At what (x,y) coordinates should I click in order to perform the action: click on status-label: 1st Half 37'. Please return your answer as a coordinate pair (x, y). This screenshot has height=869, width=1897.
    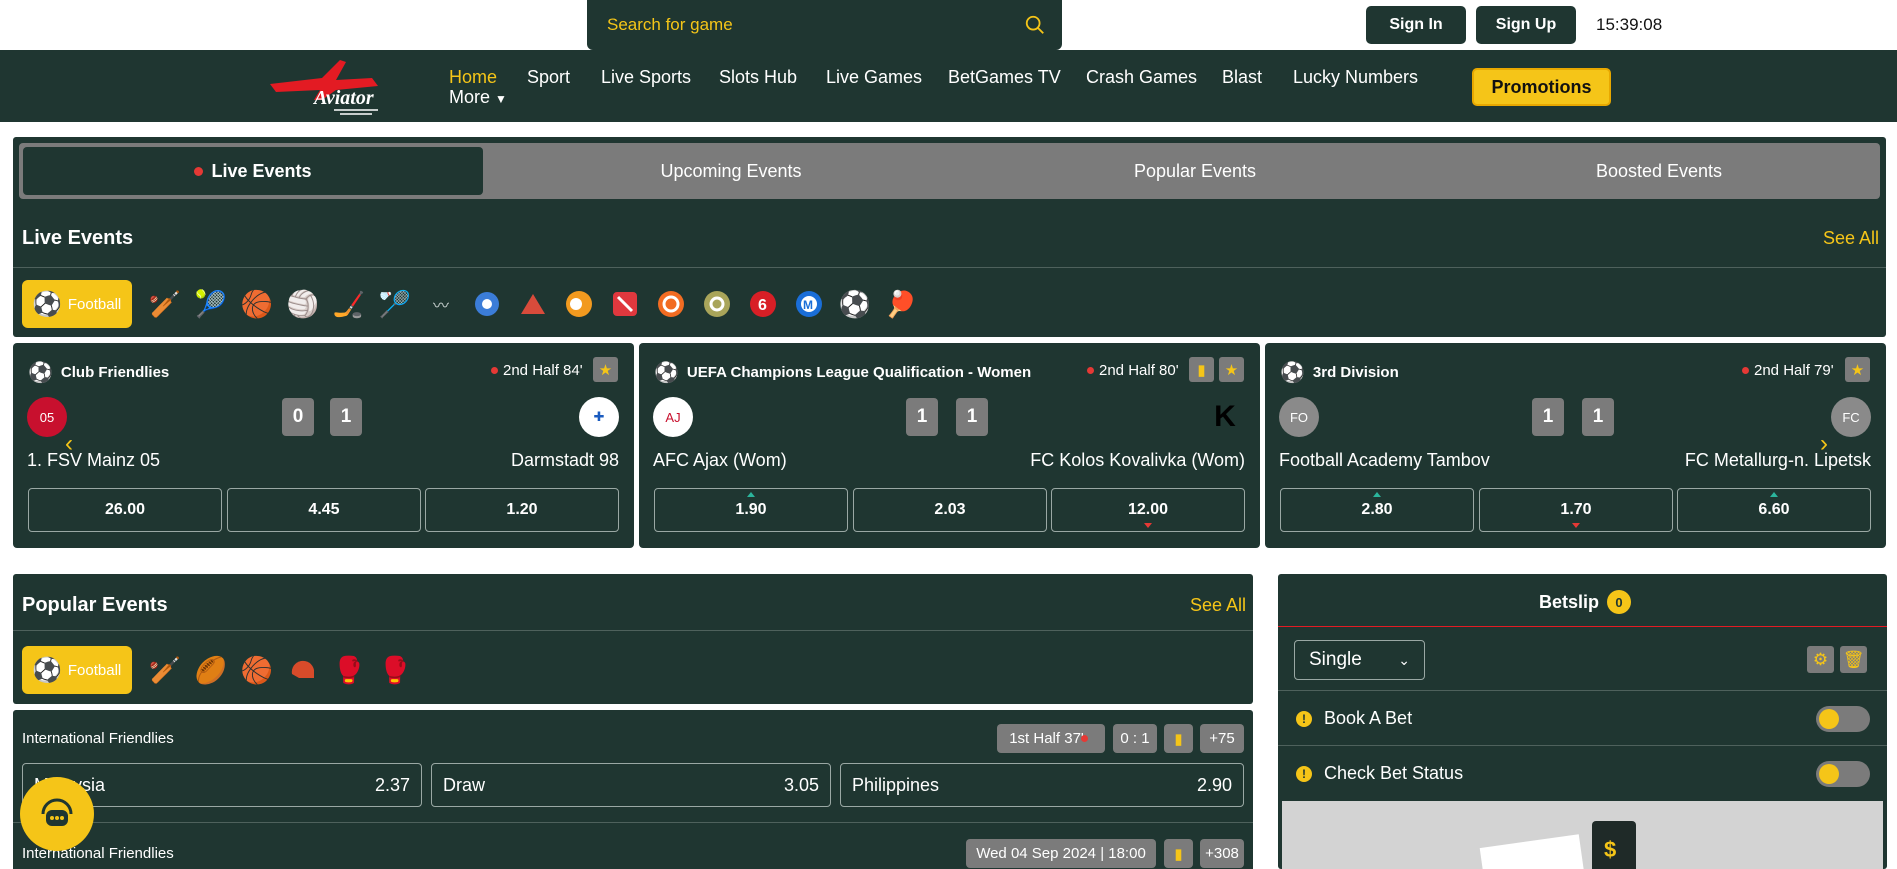
    Looking at the image, I should click on (1046, 738).